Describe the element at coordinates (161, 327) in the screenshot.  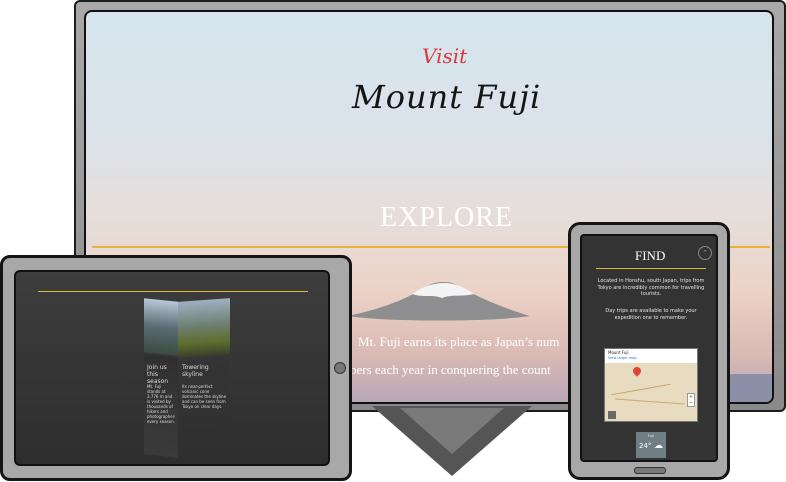
I see `cube-photo-lake` at that location.